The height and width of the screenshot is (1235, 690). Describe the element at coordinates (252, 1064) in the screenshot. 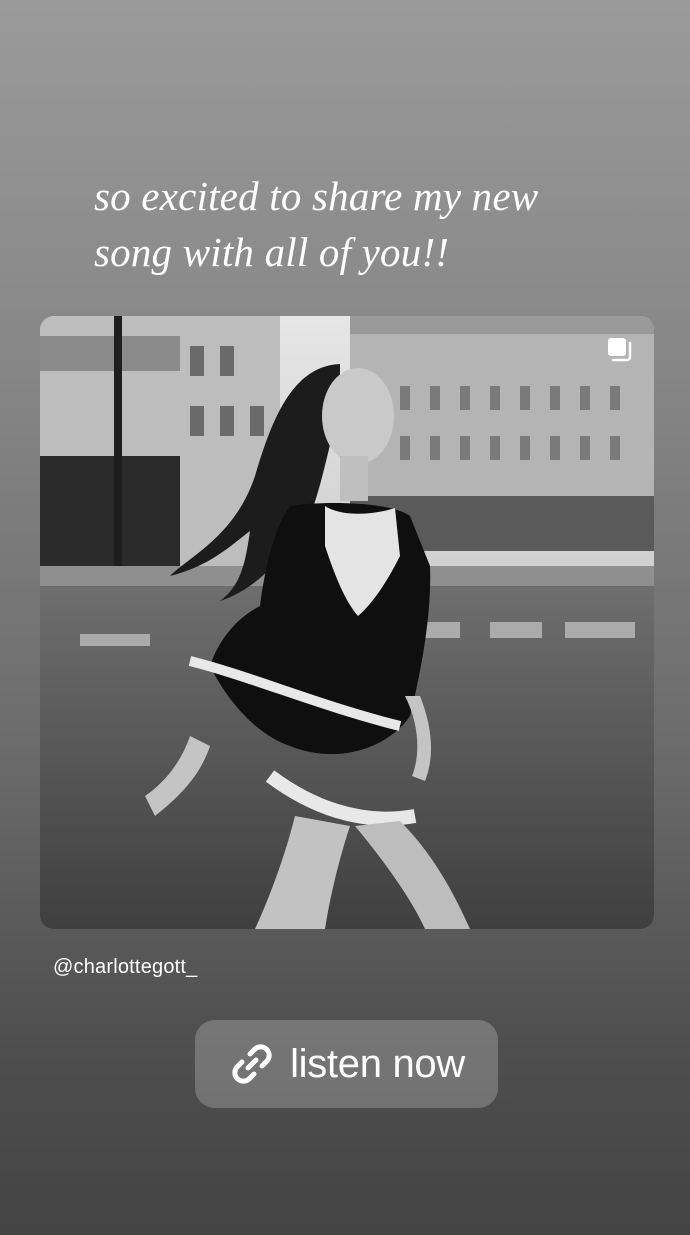

I see `link-icon` at that location.